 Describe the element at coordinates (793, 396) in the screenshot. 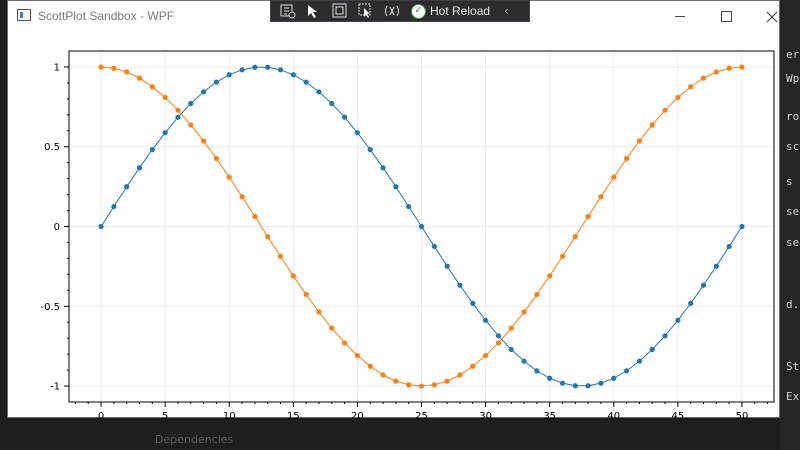

I see `ide-code-fragment: Ex` at that location.